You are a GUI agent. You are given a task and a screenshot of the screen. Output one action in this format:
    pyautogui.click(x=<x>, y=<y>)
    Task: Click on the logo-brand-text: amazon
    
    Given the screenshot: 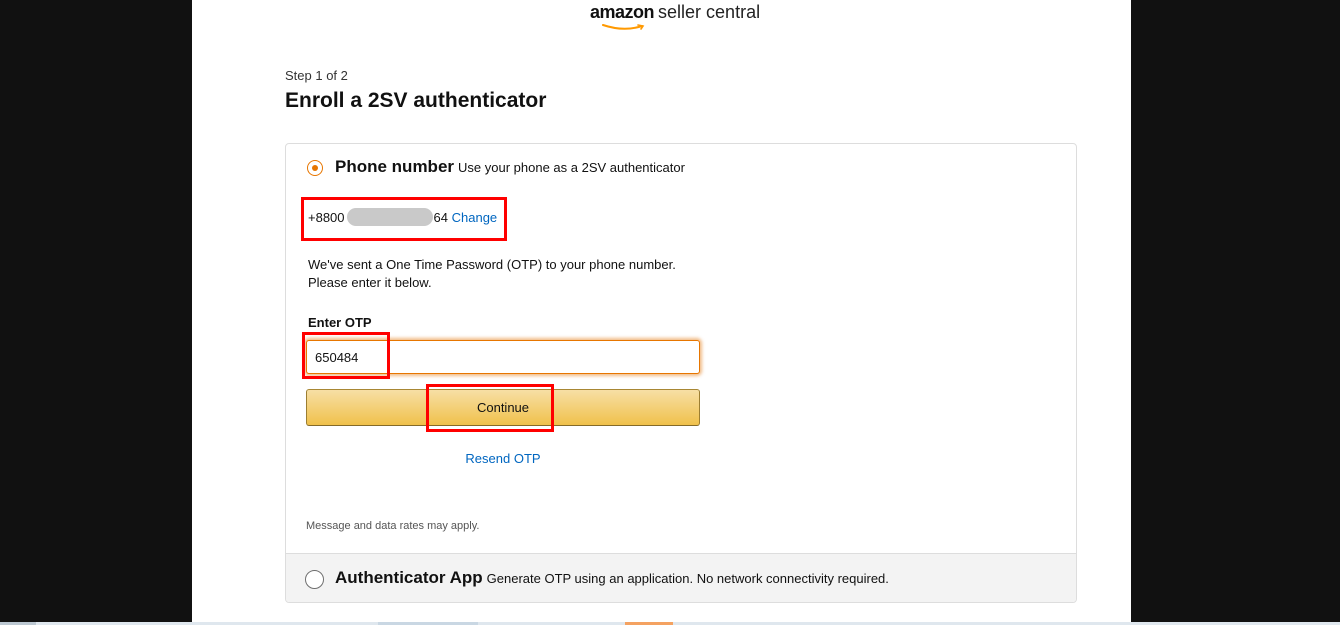 What is the action you would take?
    pyautogui.click(x=622, y=12)
    